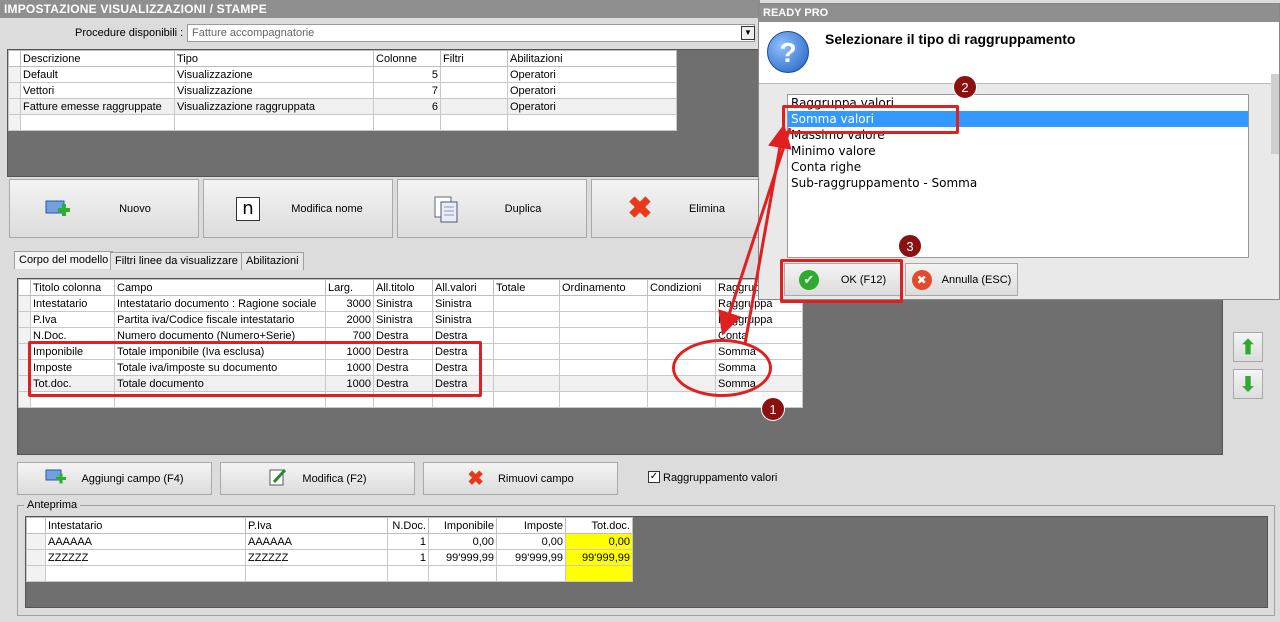  I want to click on arrow-to-ragg-column, so click(755, 231).